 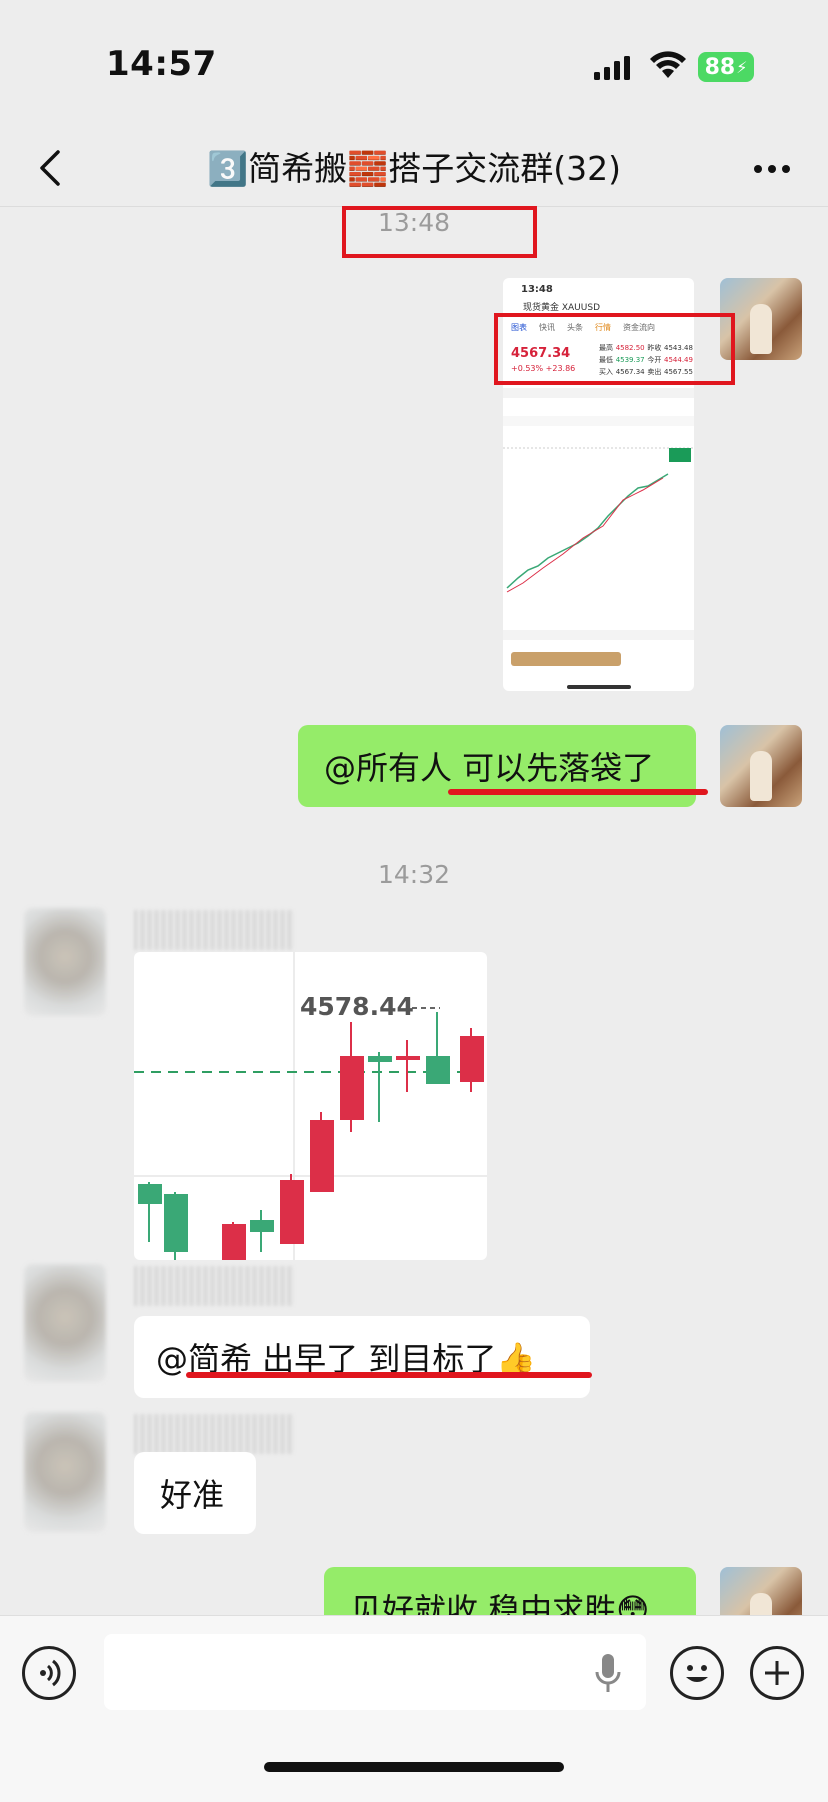 I want to click on screenshot-time: 13:48, so click(x=537, y=289).